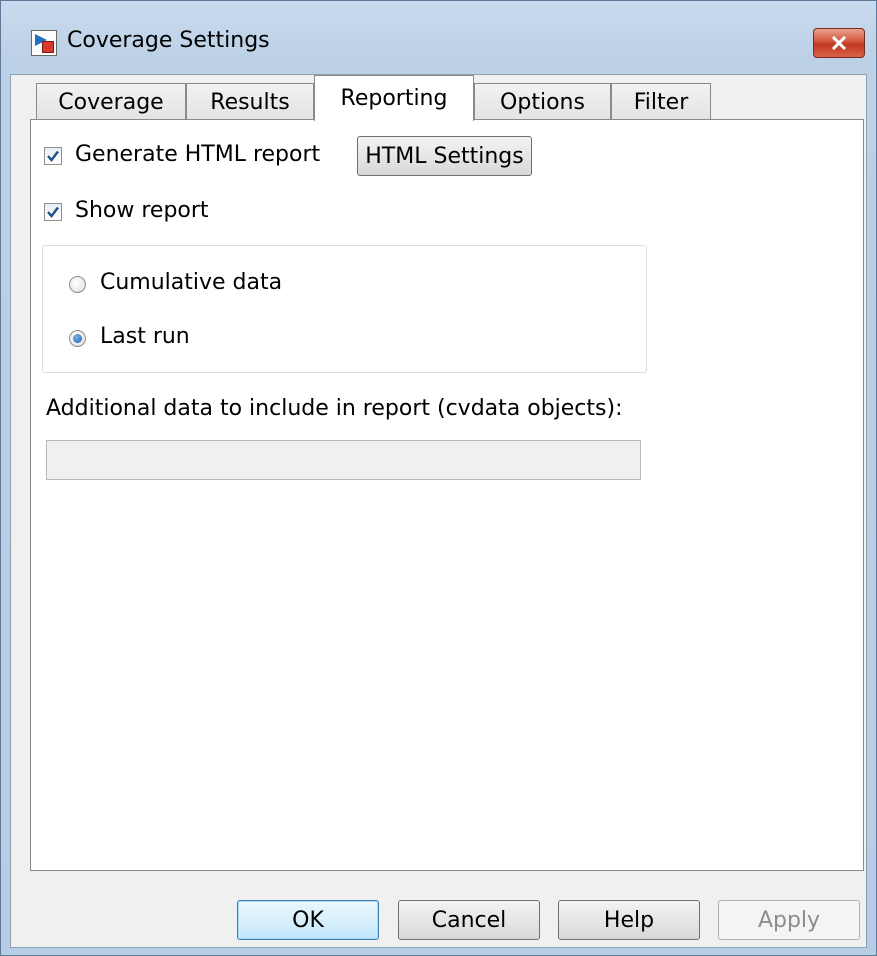  Describe the element at coordinates (44, 43) in the screenshot. I see `simulink-app-icon` at that location.